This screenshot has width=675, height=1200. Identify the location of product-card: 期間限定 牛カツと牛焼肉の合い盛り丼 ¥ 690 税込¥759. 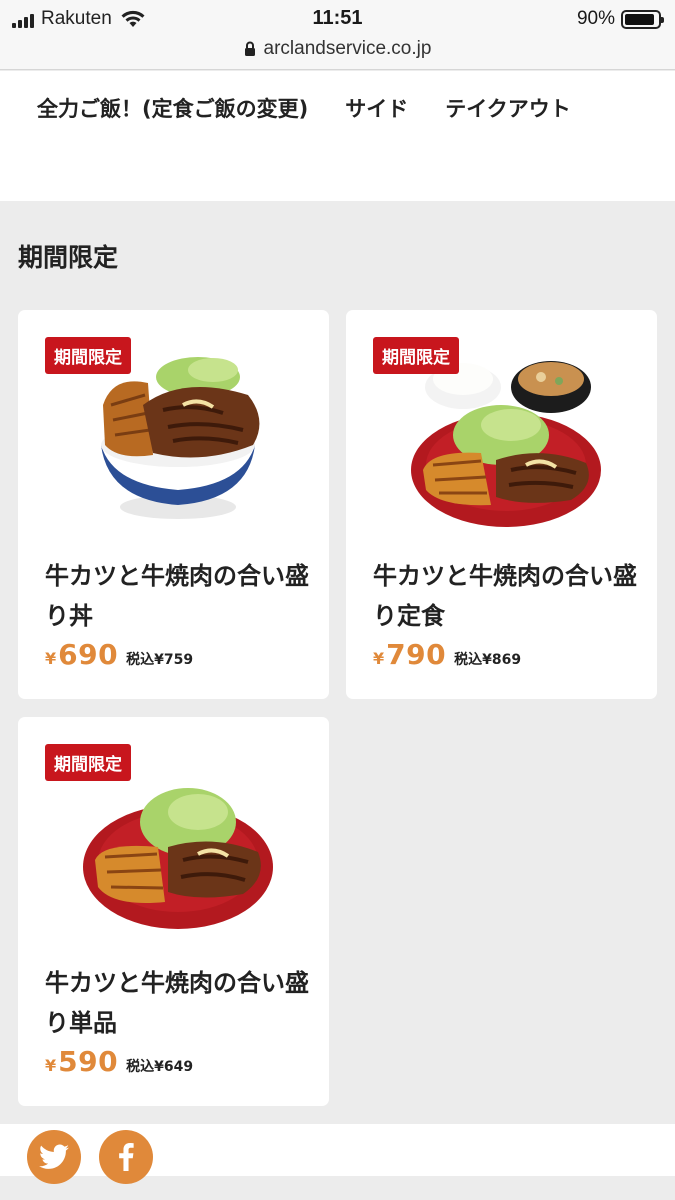
(173, 504).